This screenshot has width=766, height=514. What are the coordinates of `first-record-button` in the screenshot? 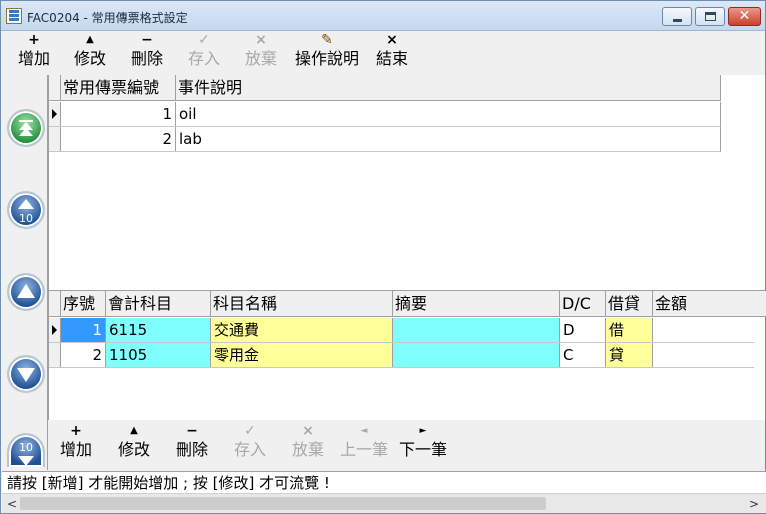 It's located at (26, 128).